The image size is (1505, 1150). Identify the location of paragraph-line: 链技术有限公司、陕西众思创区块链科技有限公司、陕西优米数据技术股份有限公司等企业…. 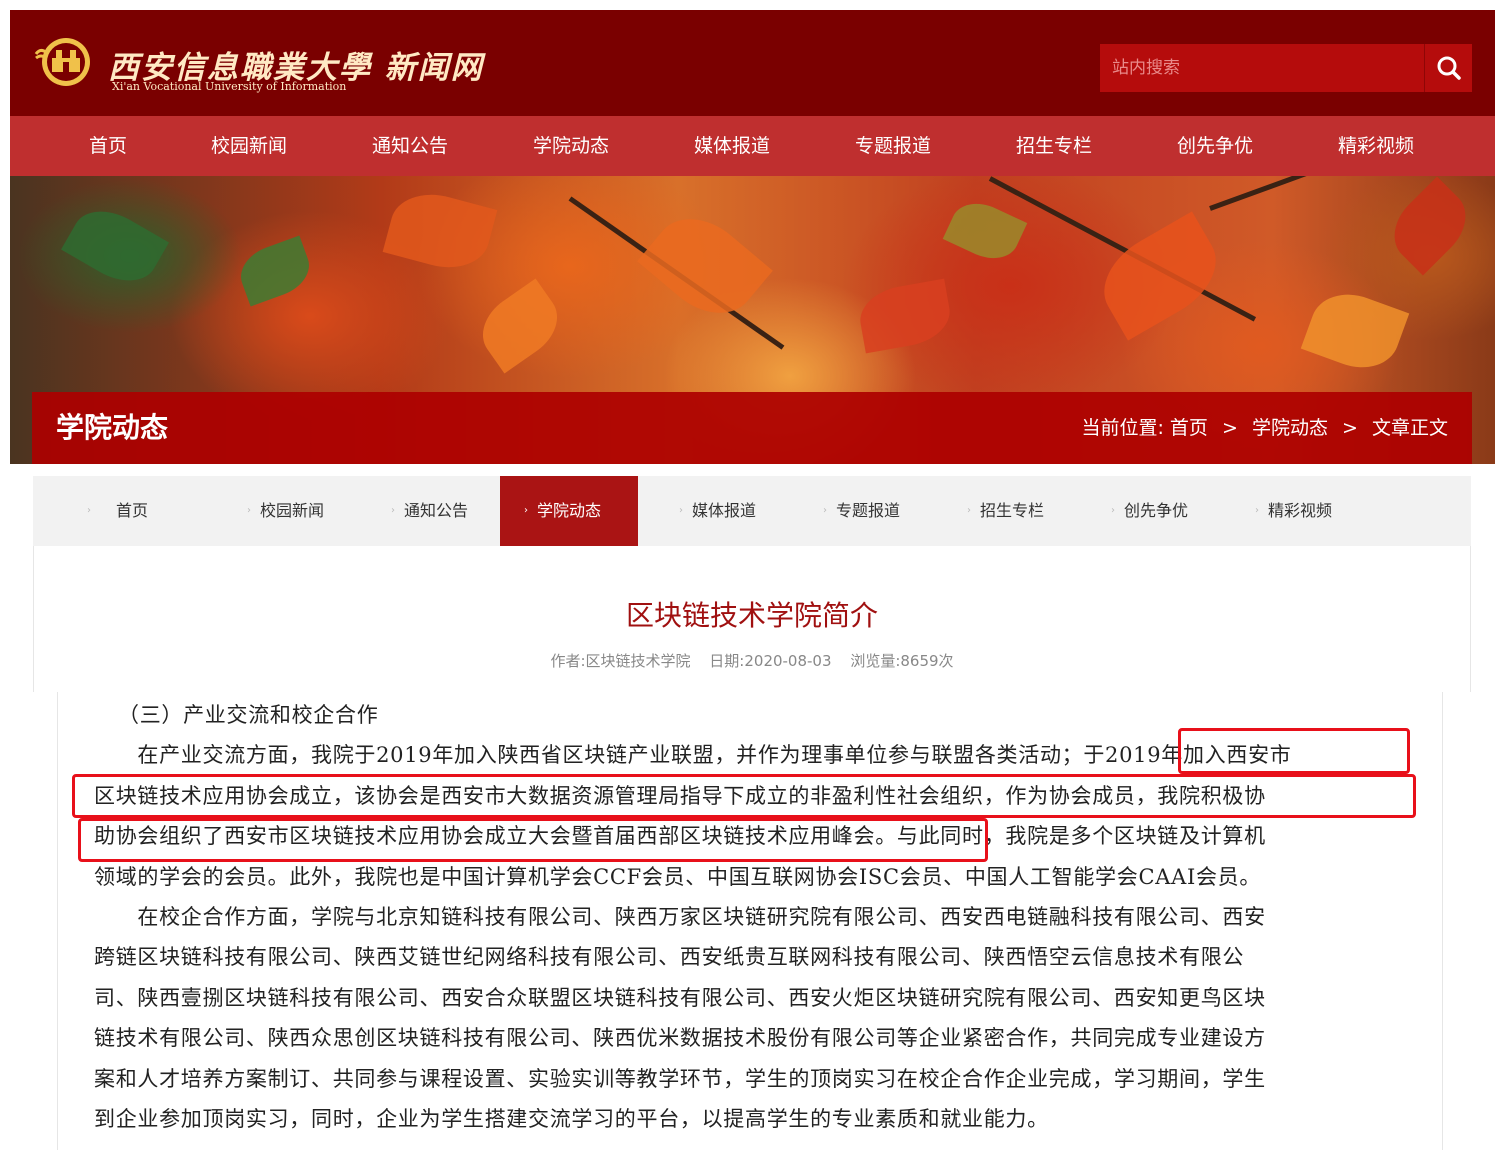
(680, 1038).